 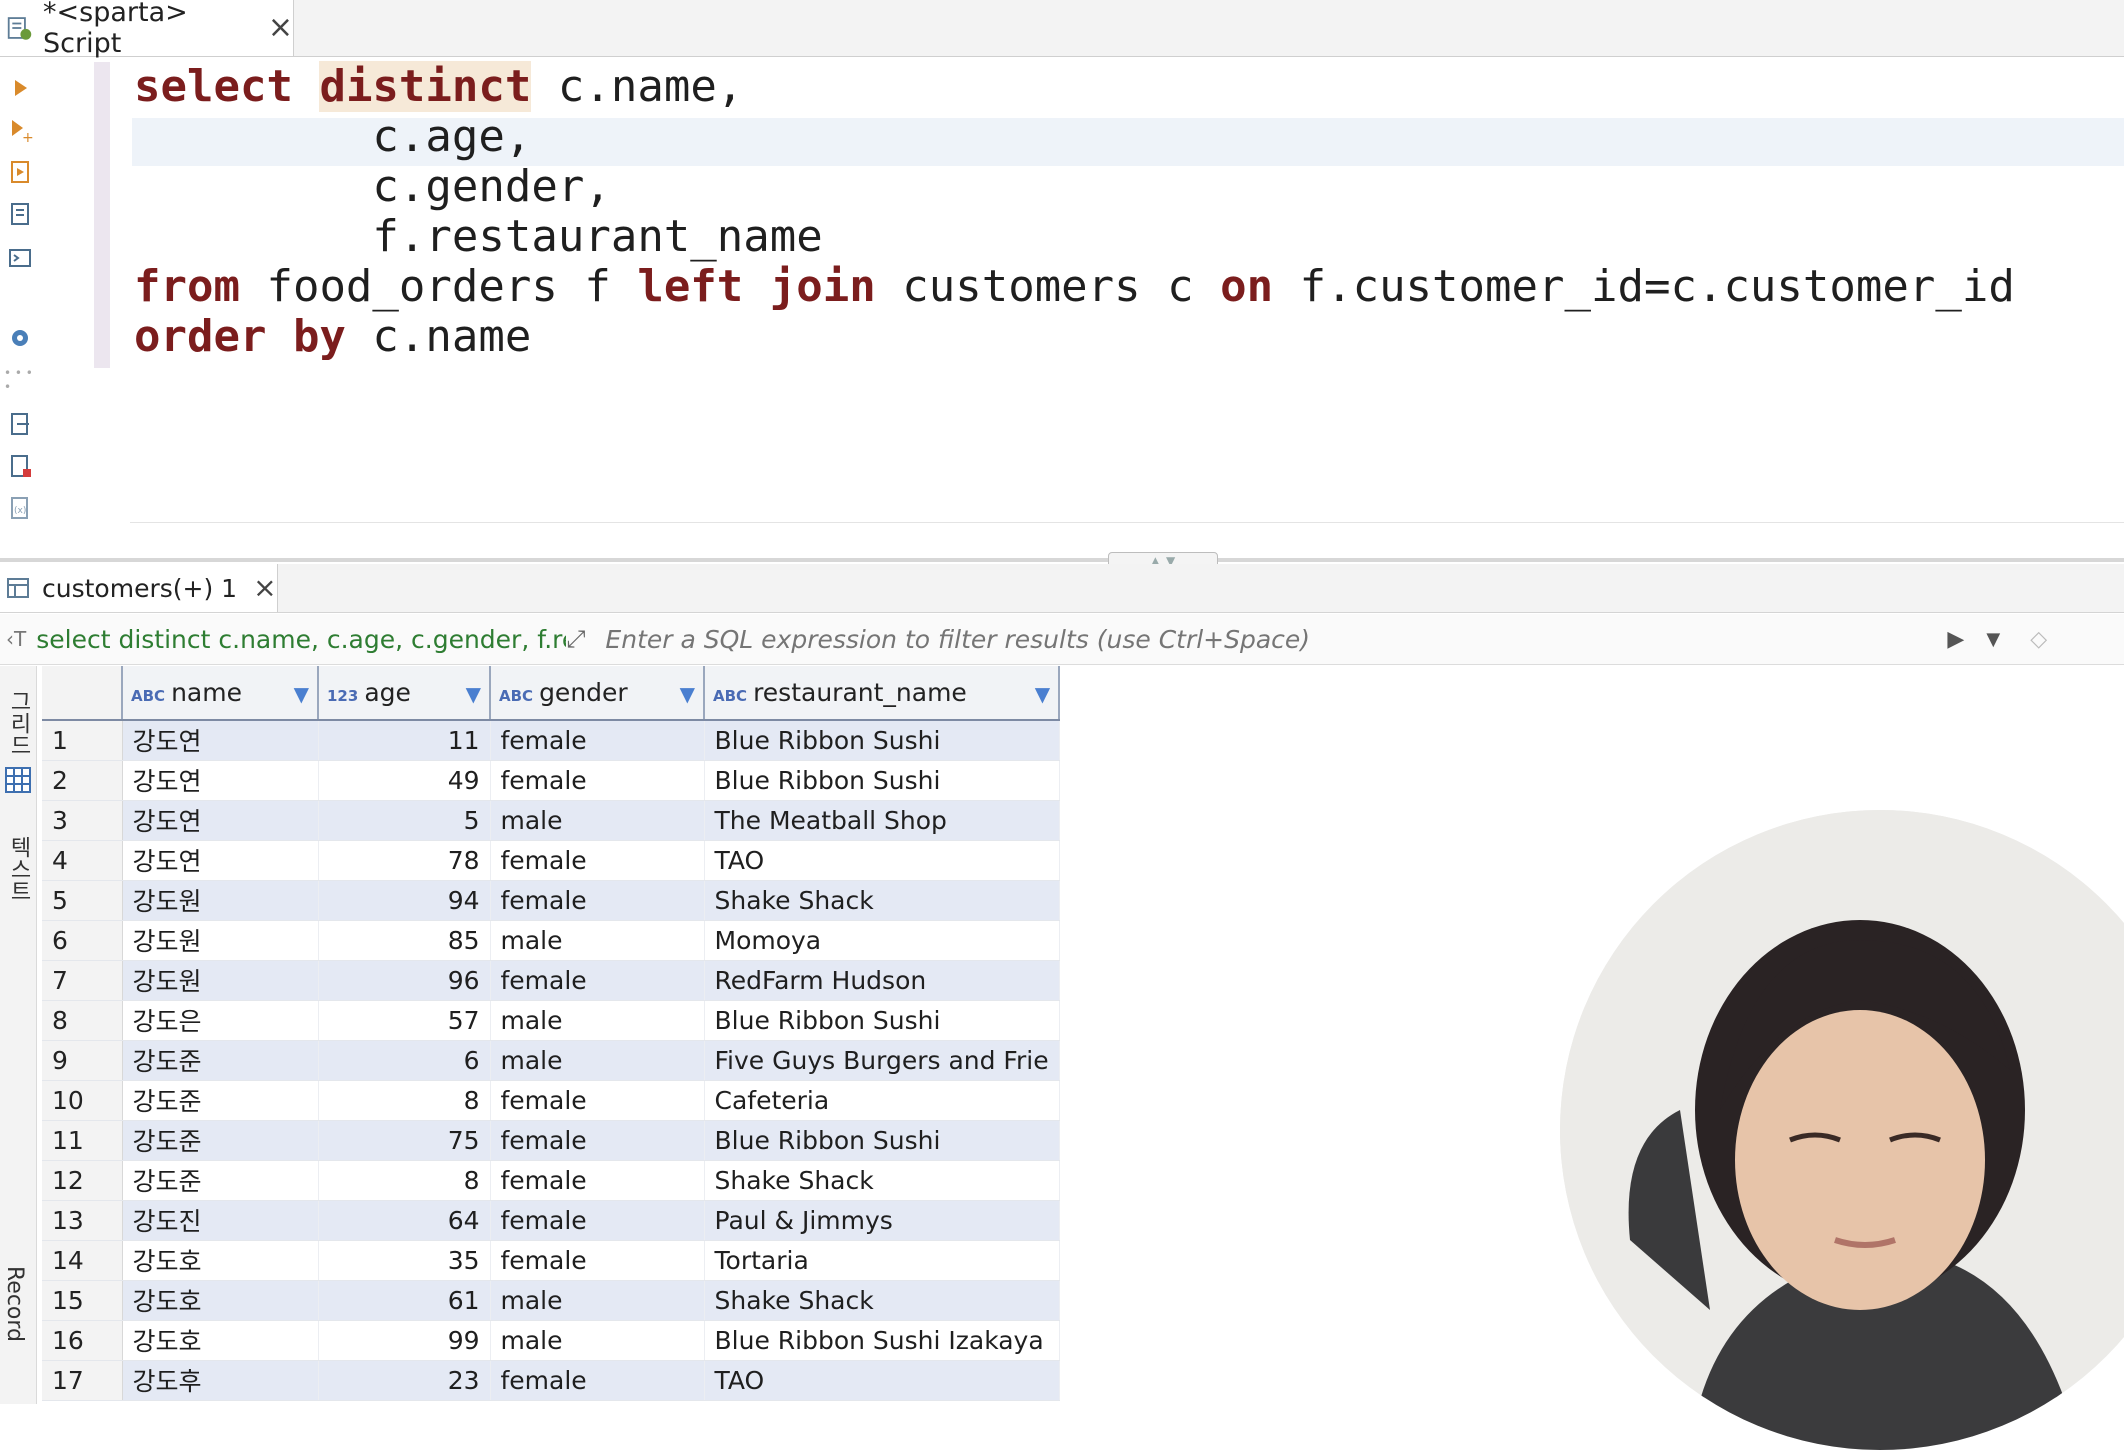 I want to click on clear-filter-icon: ◇, so click(x=2038, y=639).